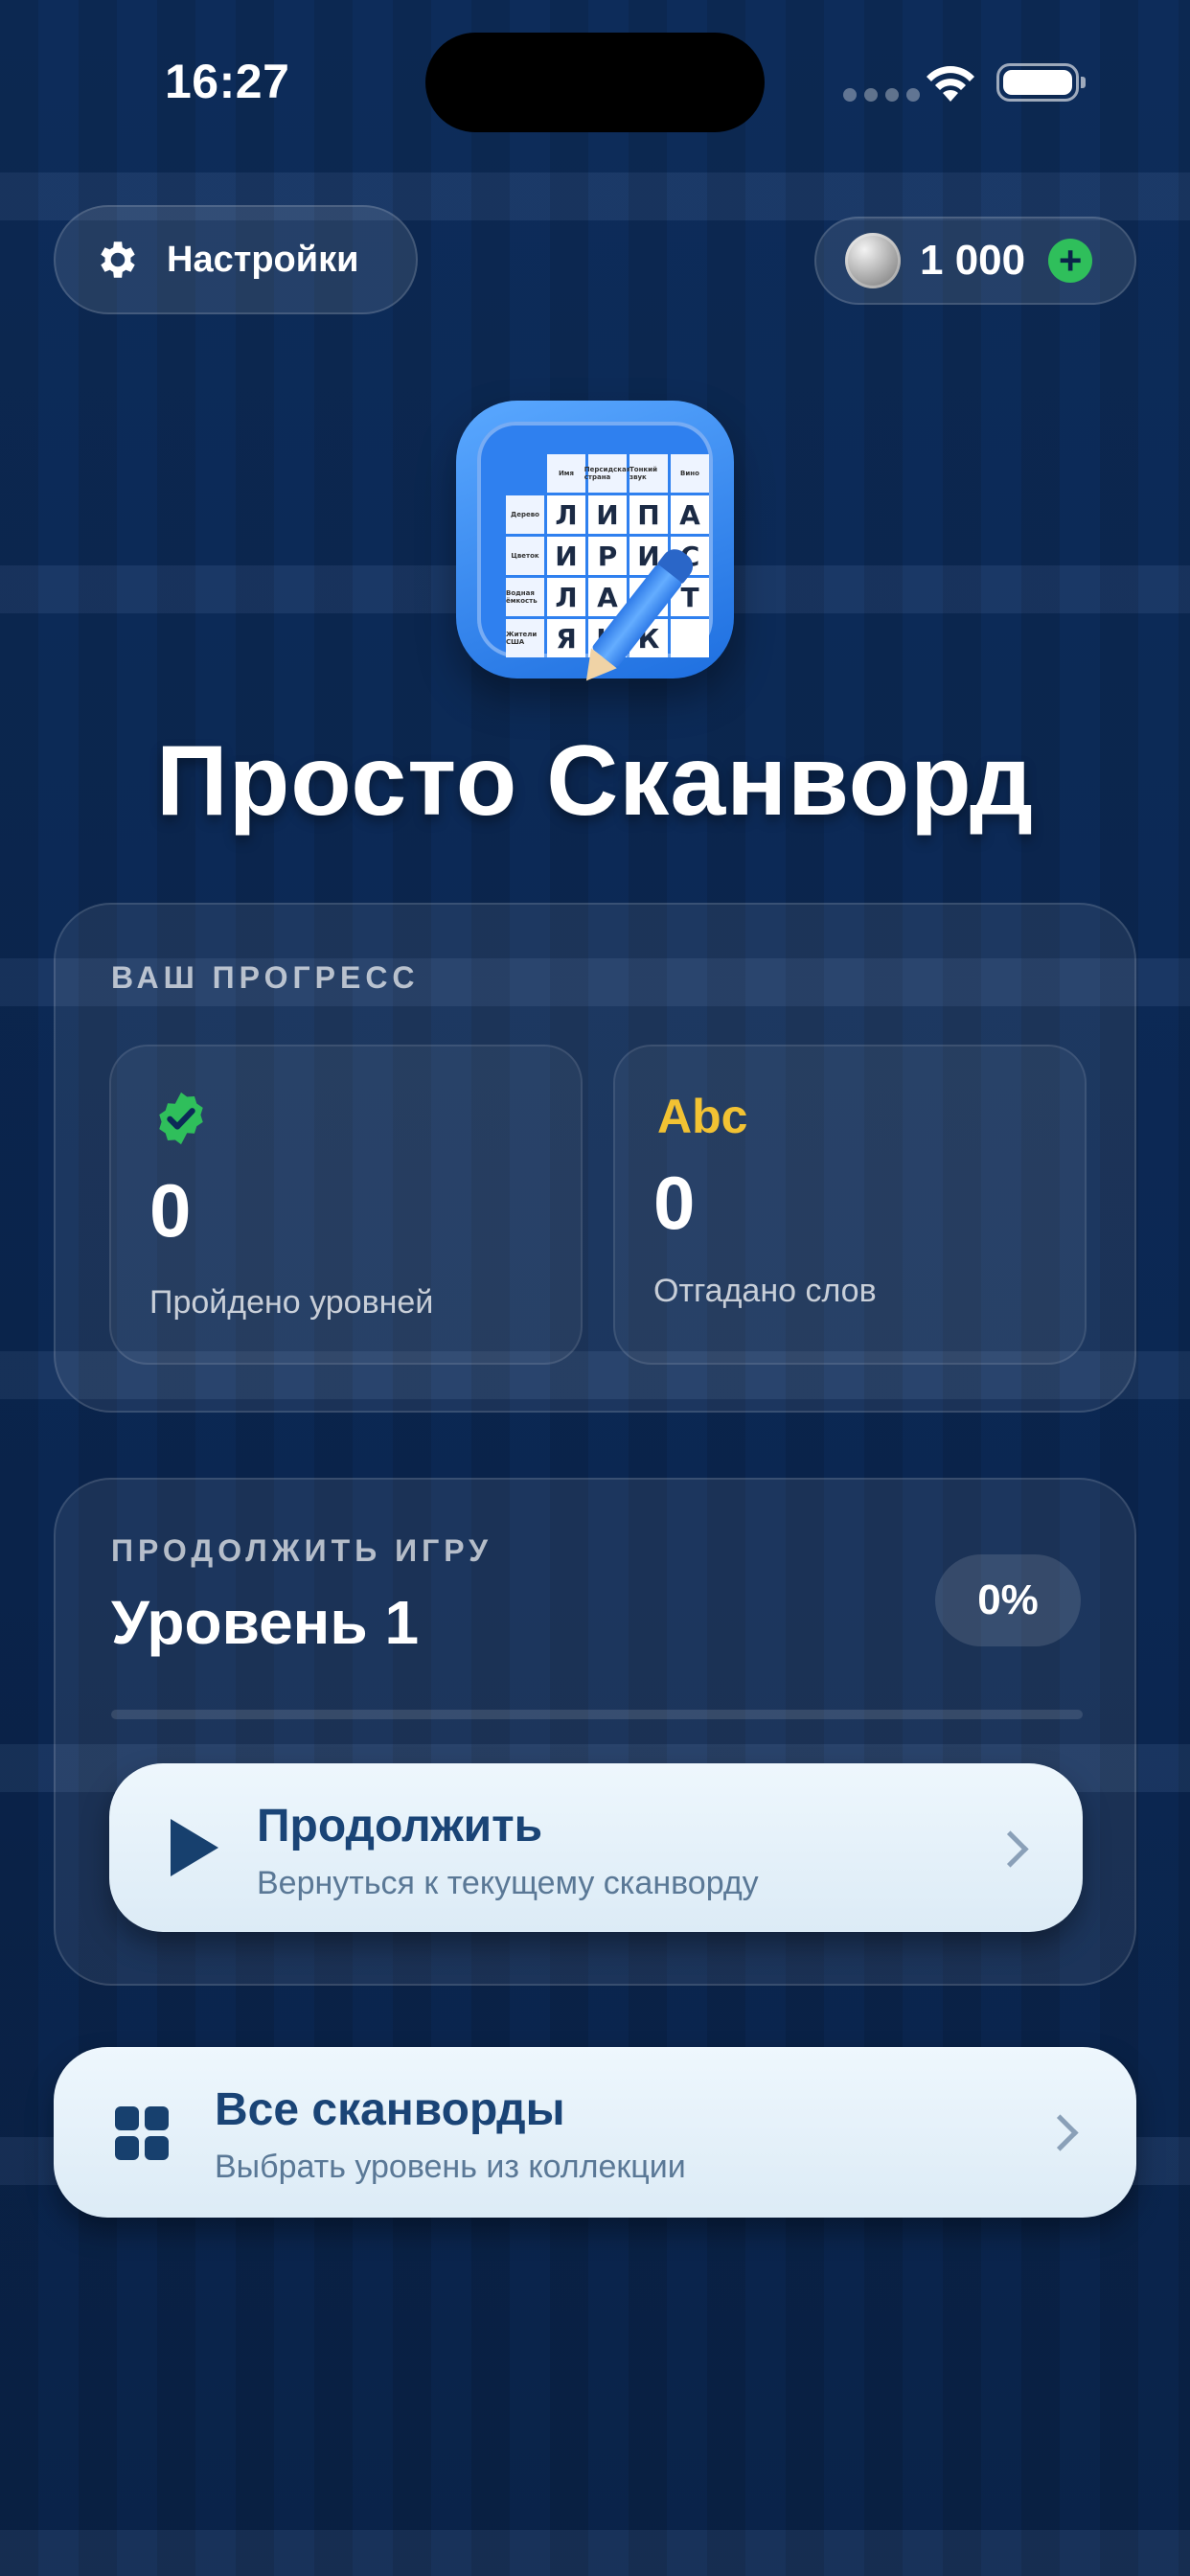  What do you see at coordinates (882, 95) in the screenshot?
I see `cellular-signal-icon` at bounding box center [882, 95].